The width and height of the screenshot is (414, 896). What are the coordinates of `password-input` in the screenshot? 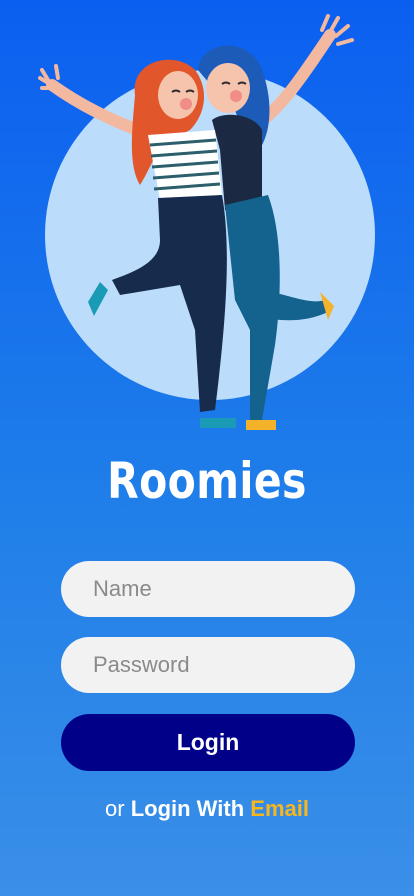 It's located at (208, 665).